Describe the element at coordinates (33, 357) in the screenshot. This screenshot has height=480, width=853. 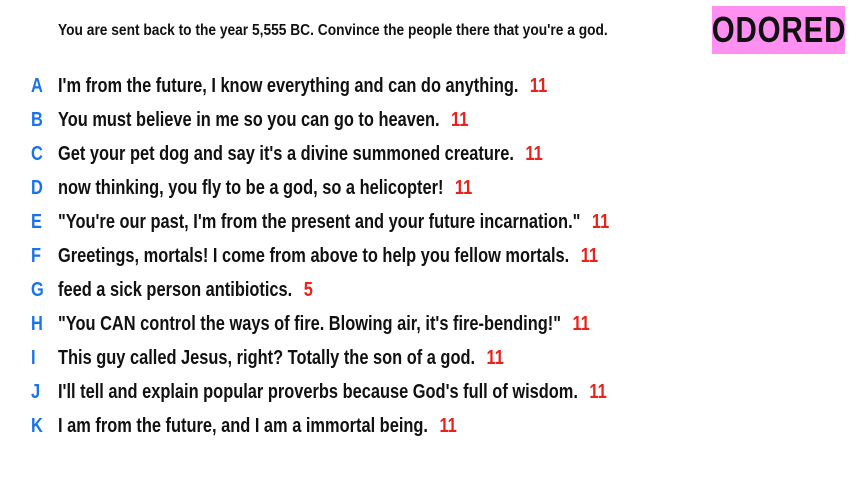
I see `answer-letter: I` at that location.